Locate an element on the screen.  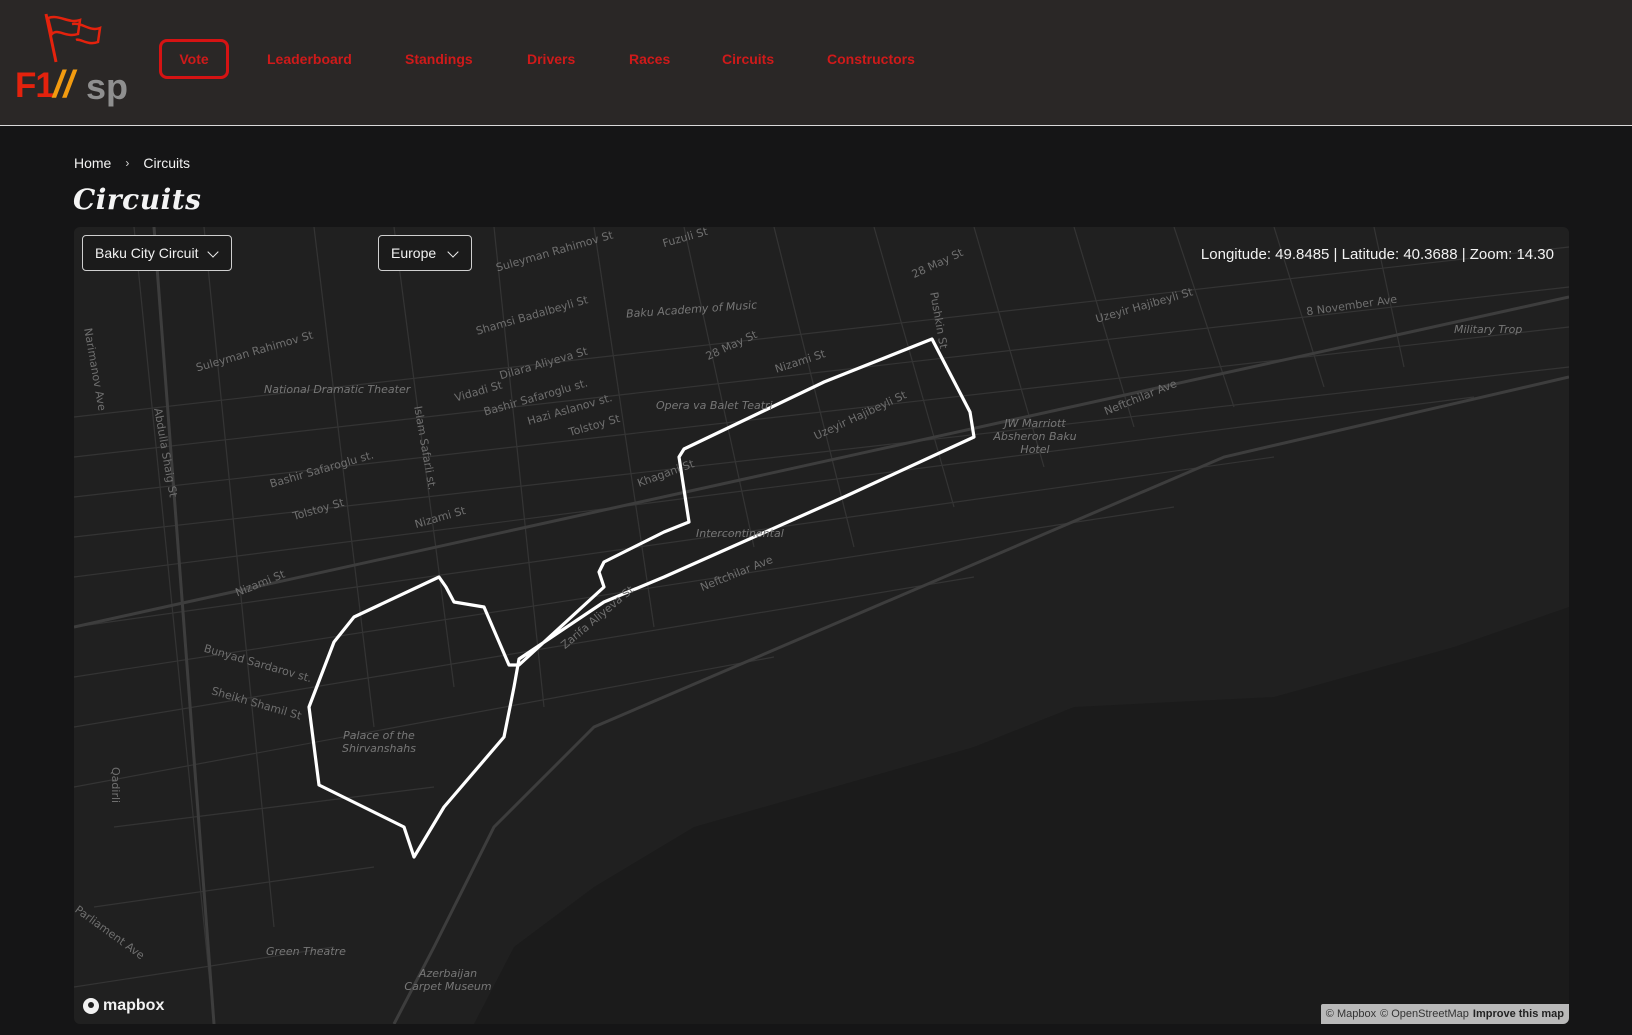
circuit-select: Baku City Circuit is located at coordinates (157, 253).